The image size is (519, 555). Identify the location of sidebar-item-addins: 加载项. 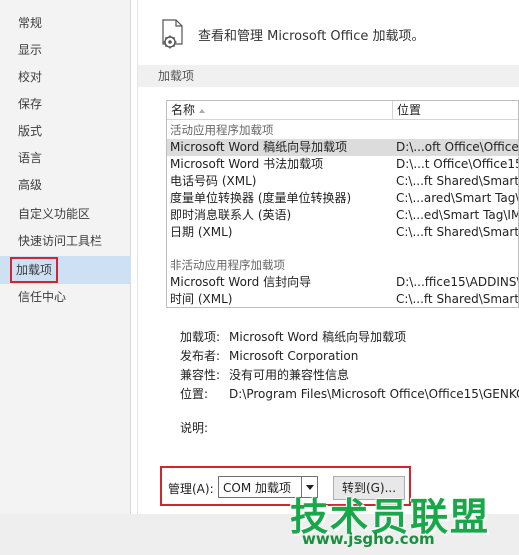
(65, 270).